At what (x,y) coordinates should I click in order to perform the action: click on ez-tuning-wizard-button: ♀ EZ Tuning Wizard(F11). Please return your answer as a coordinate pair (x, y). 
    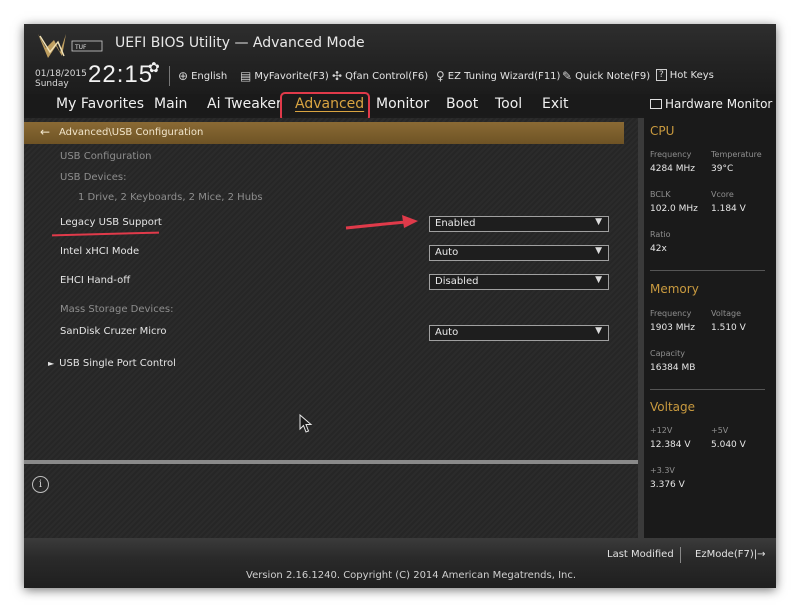
    Looking at the image, I should click on (498, 76).